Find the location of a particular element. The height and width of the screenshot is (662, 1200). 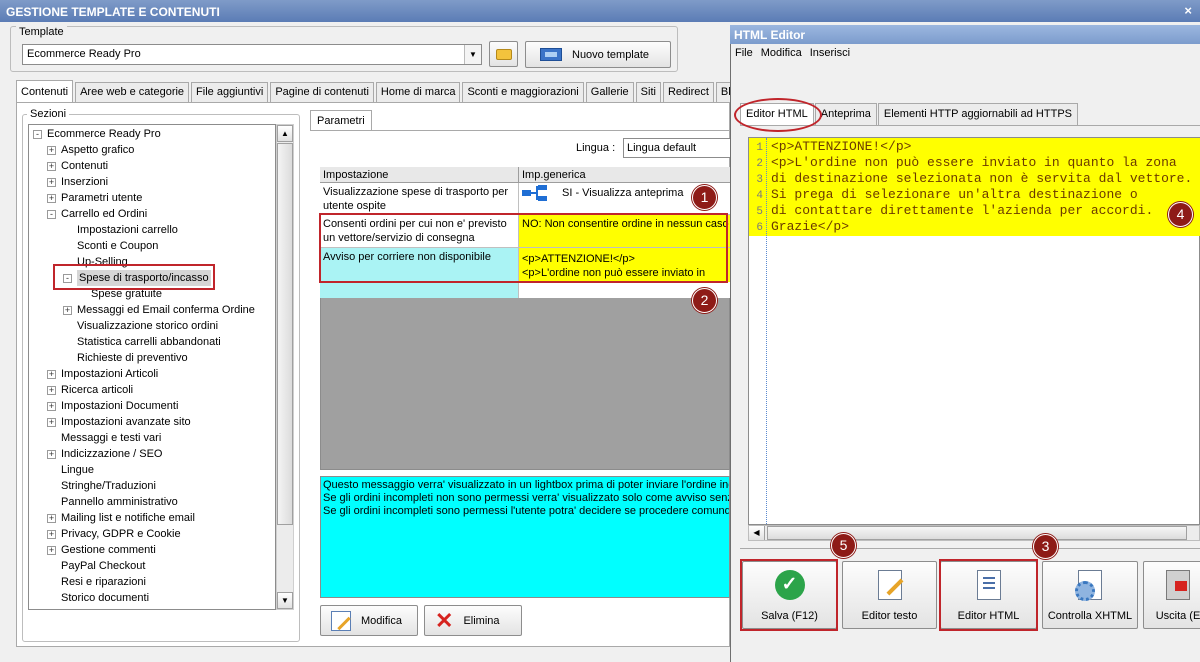

delete-icon: ✕ is located at coordinates (444, 620).